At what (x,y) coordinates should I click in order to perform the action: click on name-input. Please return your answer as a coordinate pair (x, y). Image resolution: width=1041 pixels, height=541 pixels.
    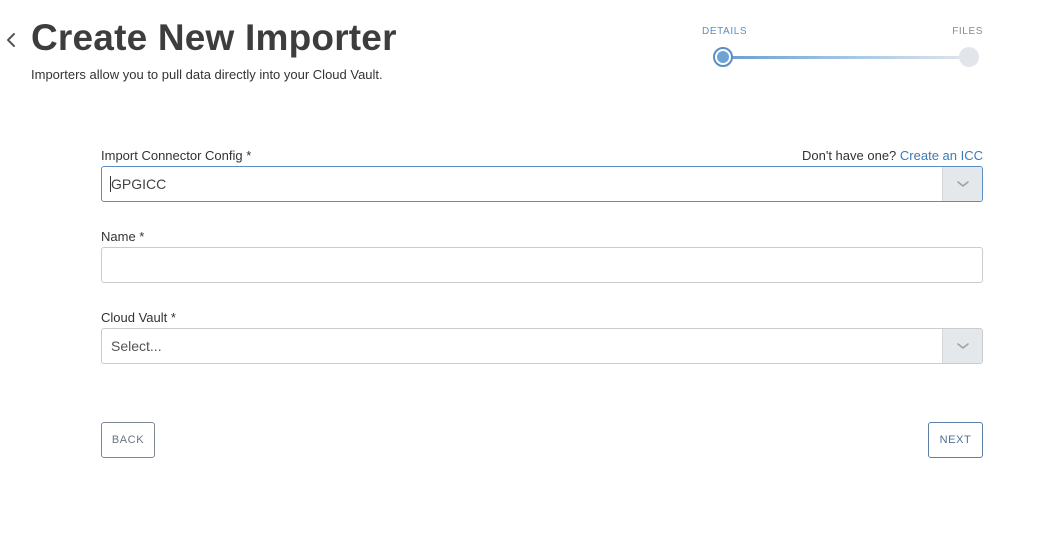
    Looking at the image, I should click on (542, 265).